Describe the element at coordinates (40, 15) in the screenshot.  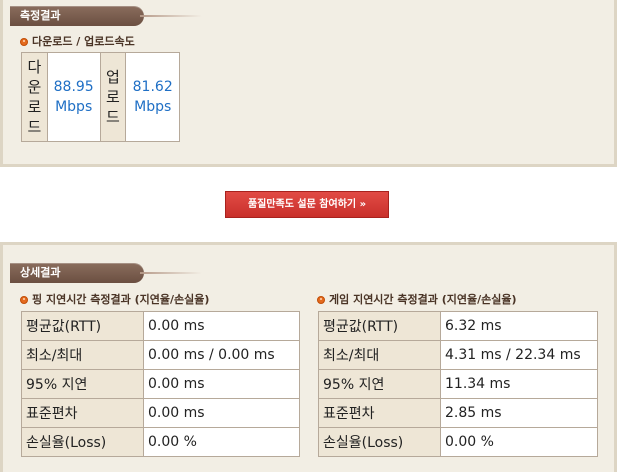
I see `measurement-tab-label: 측정결과` at that location.